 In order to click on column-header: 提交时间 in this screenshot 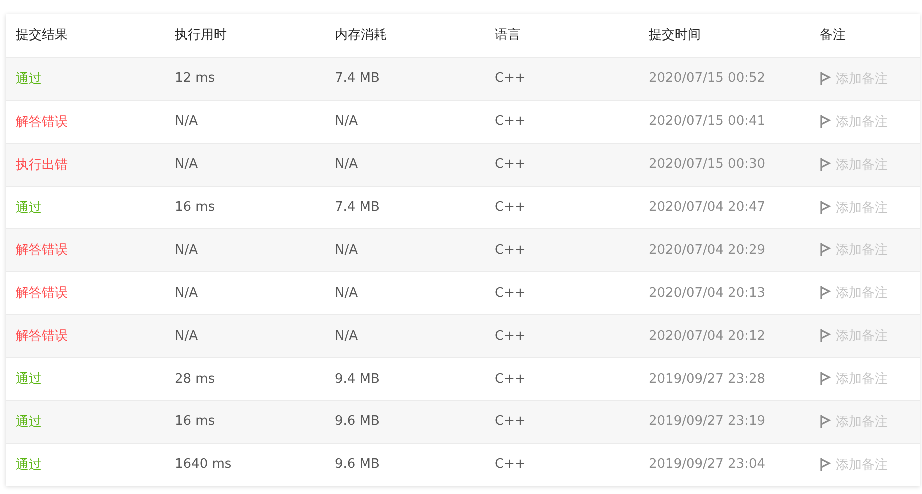, I will do `click(675, 35)`.